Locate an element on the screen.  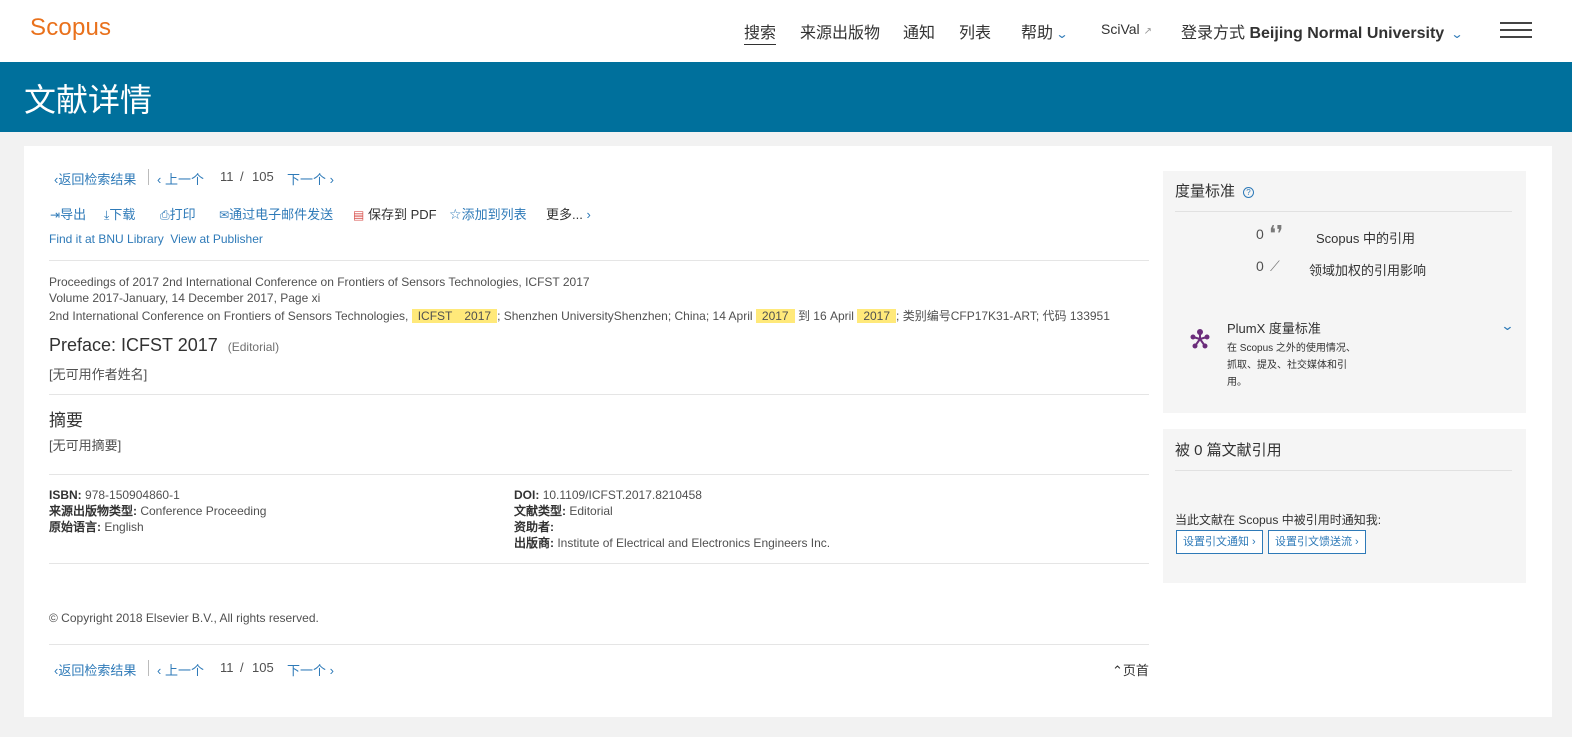
nav-lists: 列表 is located at coordinates (975, 31).